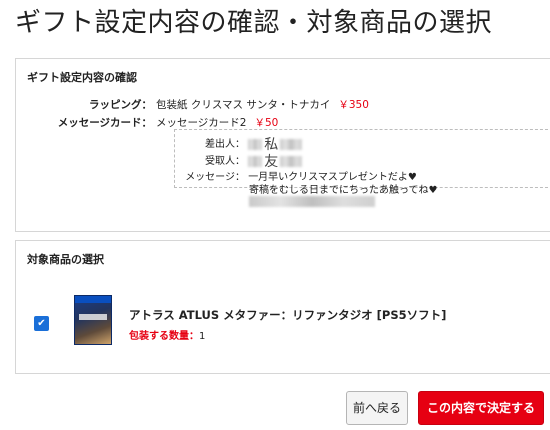 This screenshot has height=430, width=550. What do you see at coordinates (254, 23) in the screenshot?
I see `page-title: ギフト設定内容の確認・対象商品の選択` at bounding box center [254, 23].